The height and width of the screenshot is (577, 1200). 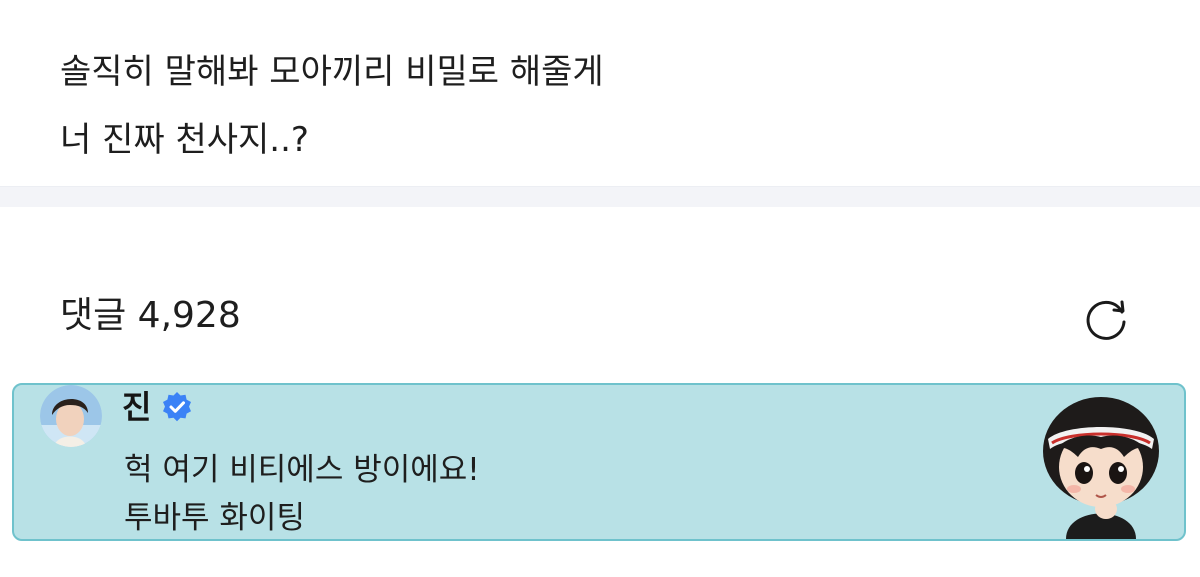 What do you see at coordinates (150, 315) in the screenshot?
I see `comments-count-title: 댓글 4,928` at bounding box center [150, 315].